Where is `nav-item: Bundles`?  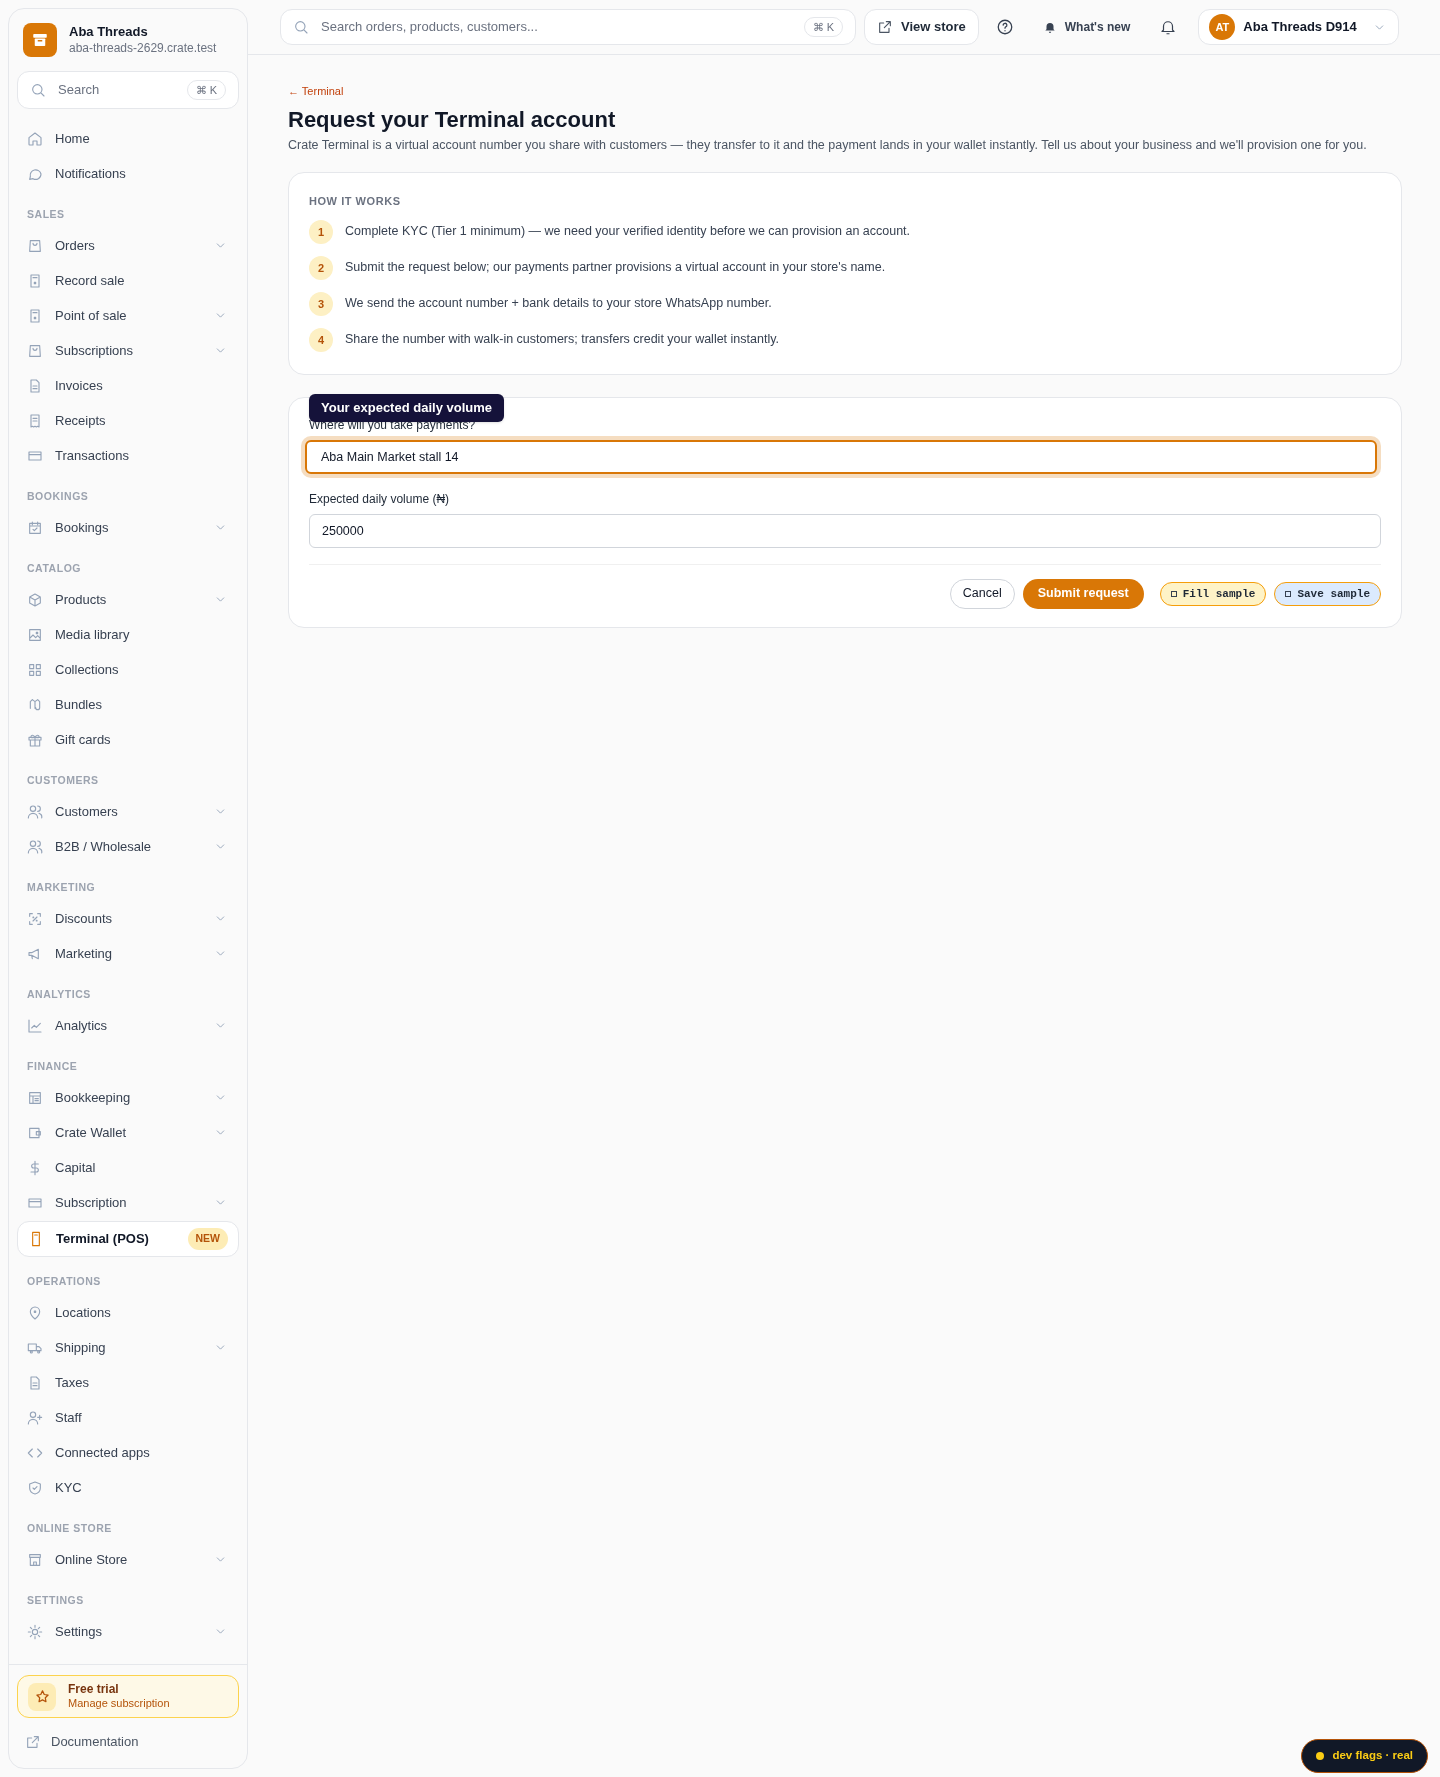
nav-item: Bundles is located at coordinates (128, 704).